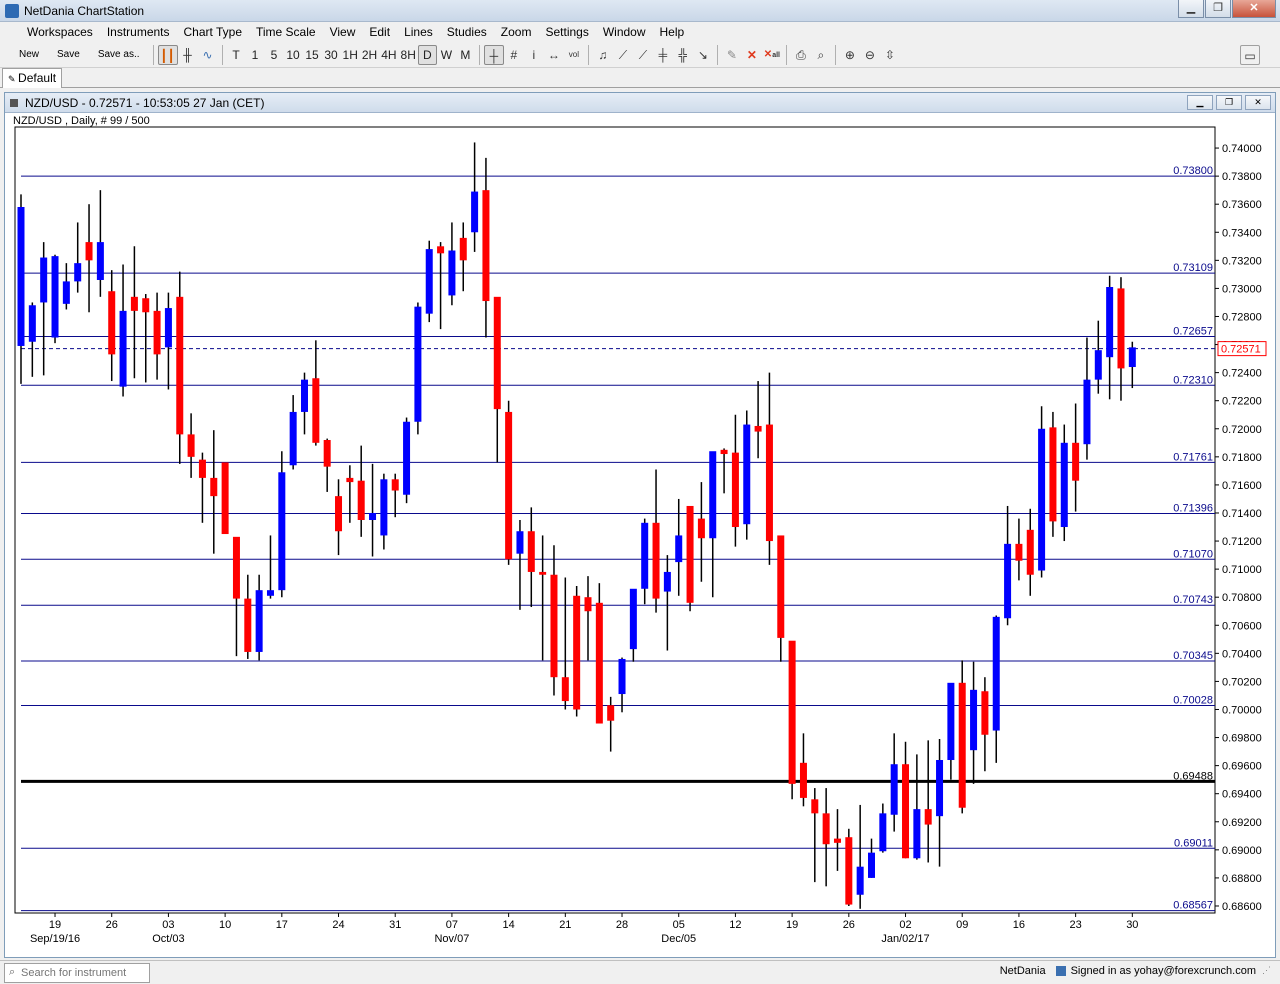  What do you see at coordinates (29, 55) in the screenshot?
I see `new-button: New` at bounding box center [29, 55].